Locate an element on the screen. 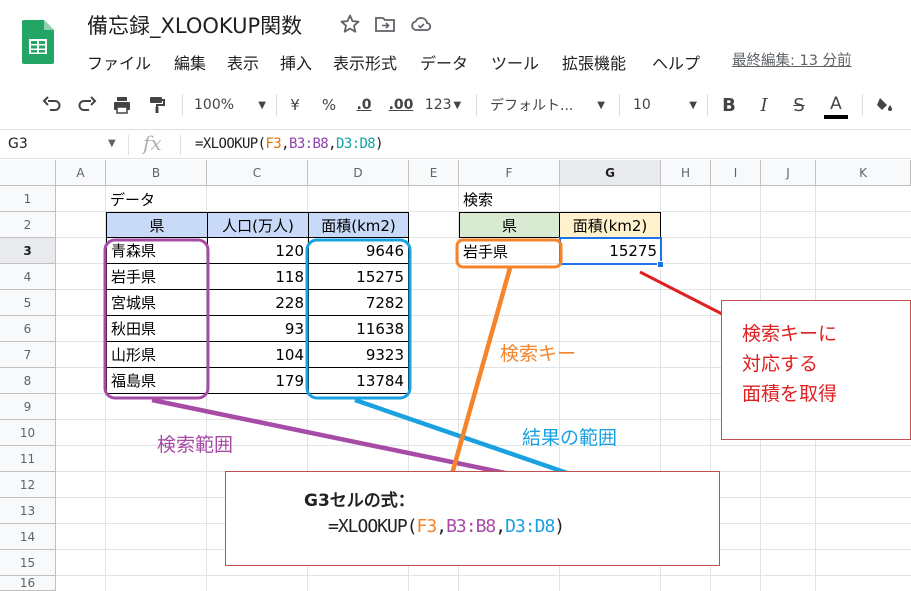 This screenshot has width=911, height=591. search-key-label: 検索キー is located at coordinates (538, 354).